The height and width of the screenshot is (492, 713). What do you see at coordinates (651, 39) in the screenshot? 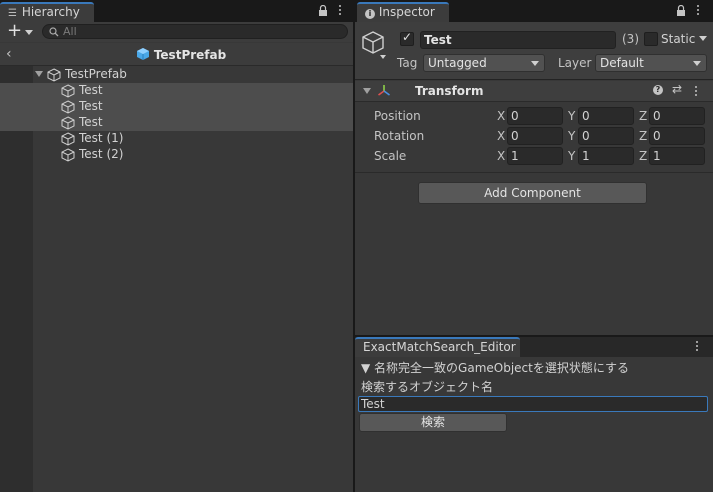
I see `static-checkbox` at bounding box center [651, 39].